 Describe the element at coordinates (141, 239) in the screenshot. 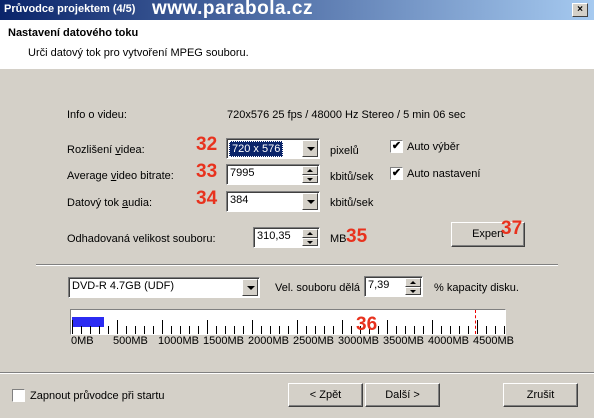

I see `est-size-label: Odhadovaná velikost souboru:` at that location.